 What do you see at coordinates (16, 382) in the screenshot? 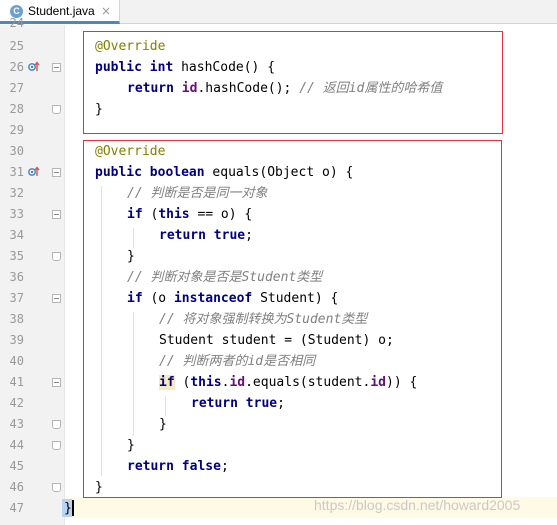
I see `line-number: 41` at bounding box center [16, 382].